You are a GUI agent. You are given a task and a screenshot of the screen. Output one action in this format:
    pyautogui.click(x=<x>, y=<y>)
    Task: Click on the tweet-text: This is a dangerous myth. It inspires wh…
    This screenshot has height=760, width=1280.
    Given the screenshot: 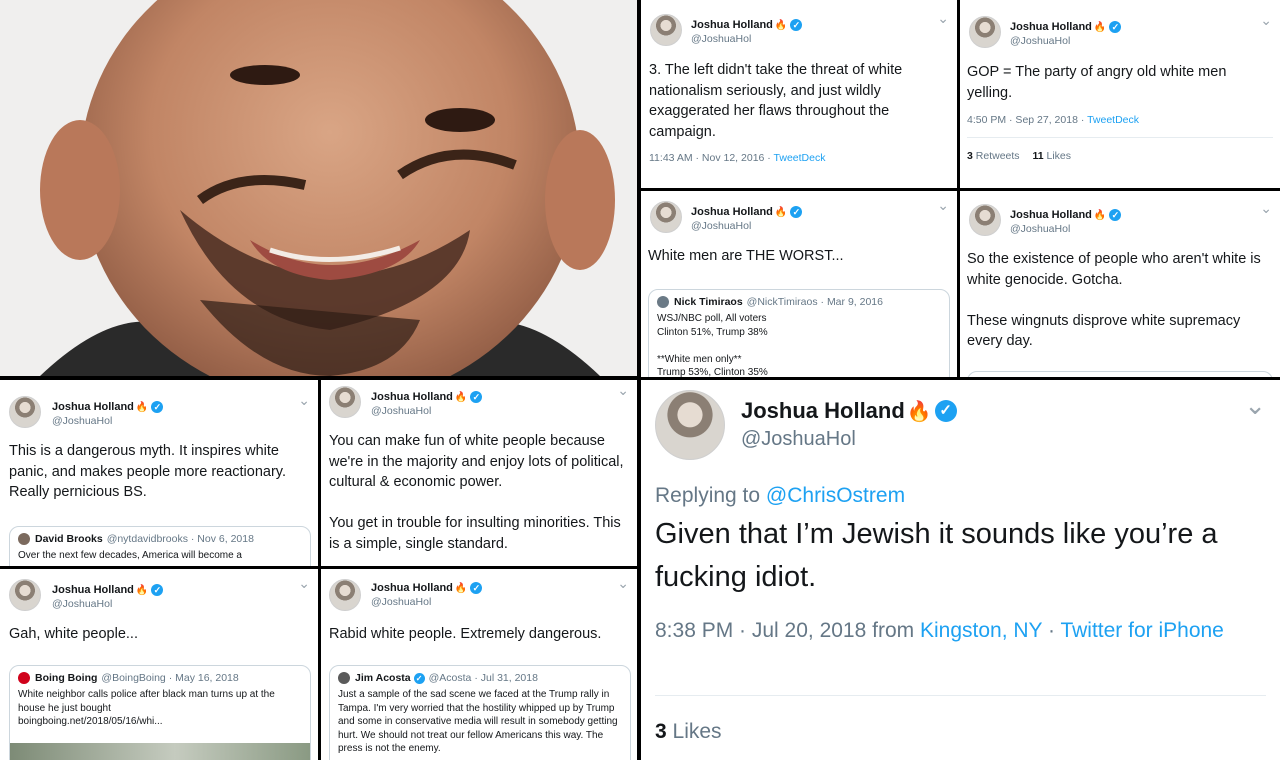 What is the action you would take?
    pyautogui.click(x=147, y=471)
    